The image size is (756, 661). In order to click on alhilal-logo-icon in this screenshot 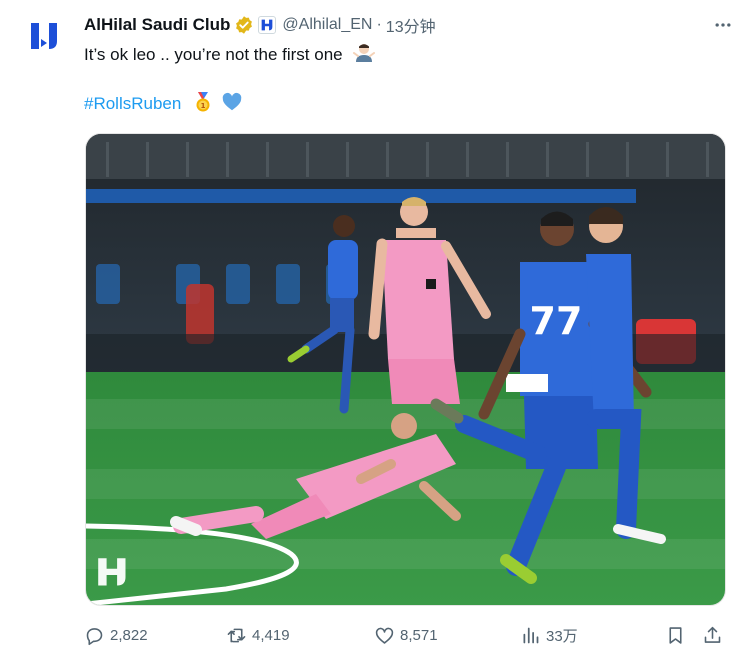, I will do `click(44, 36)`.